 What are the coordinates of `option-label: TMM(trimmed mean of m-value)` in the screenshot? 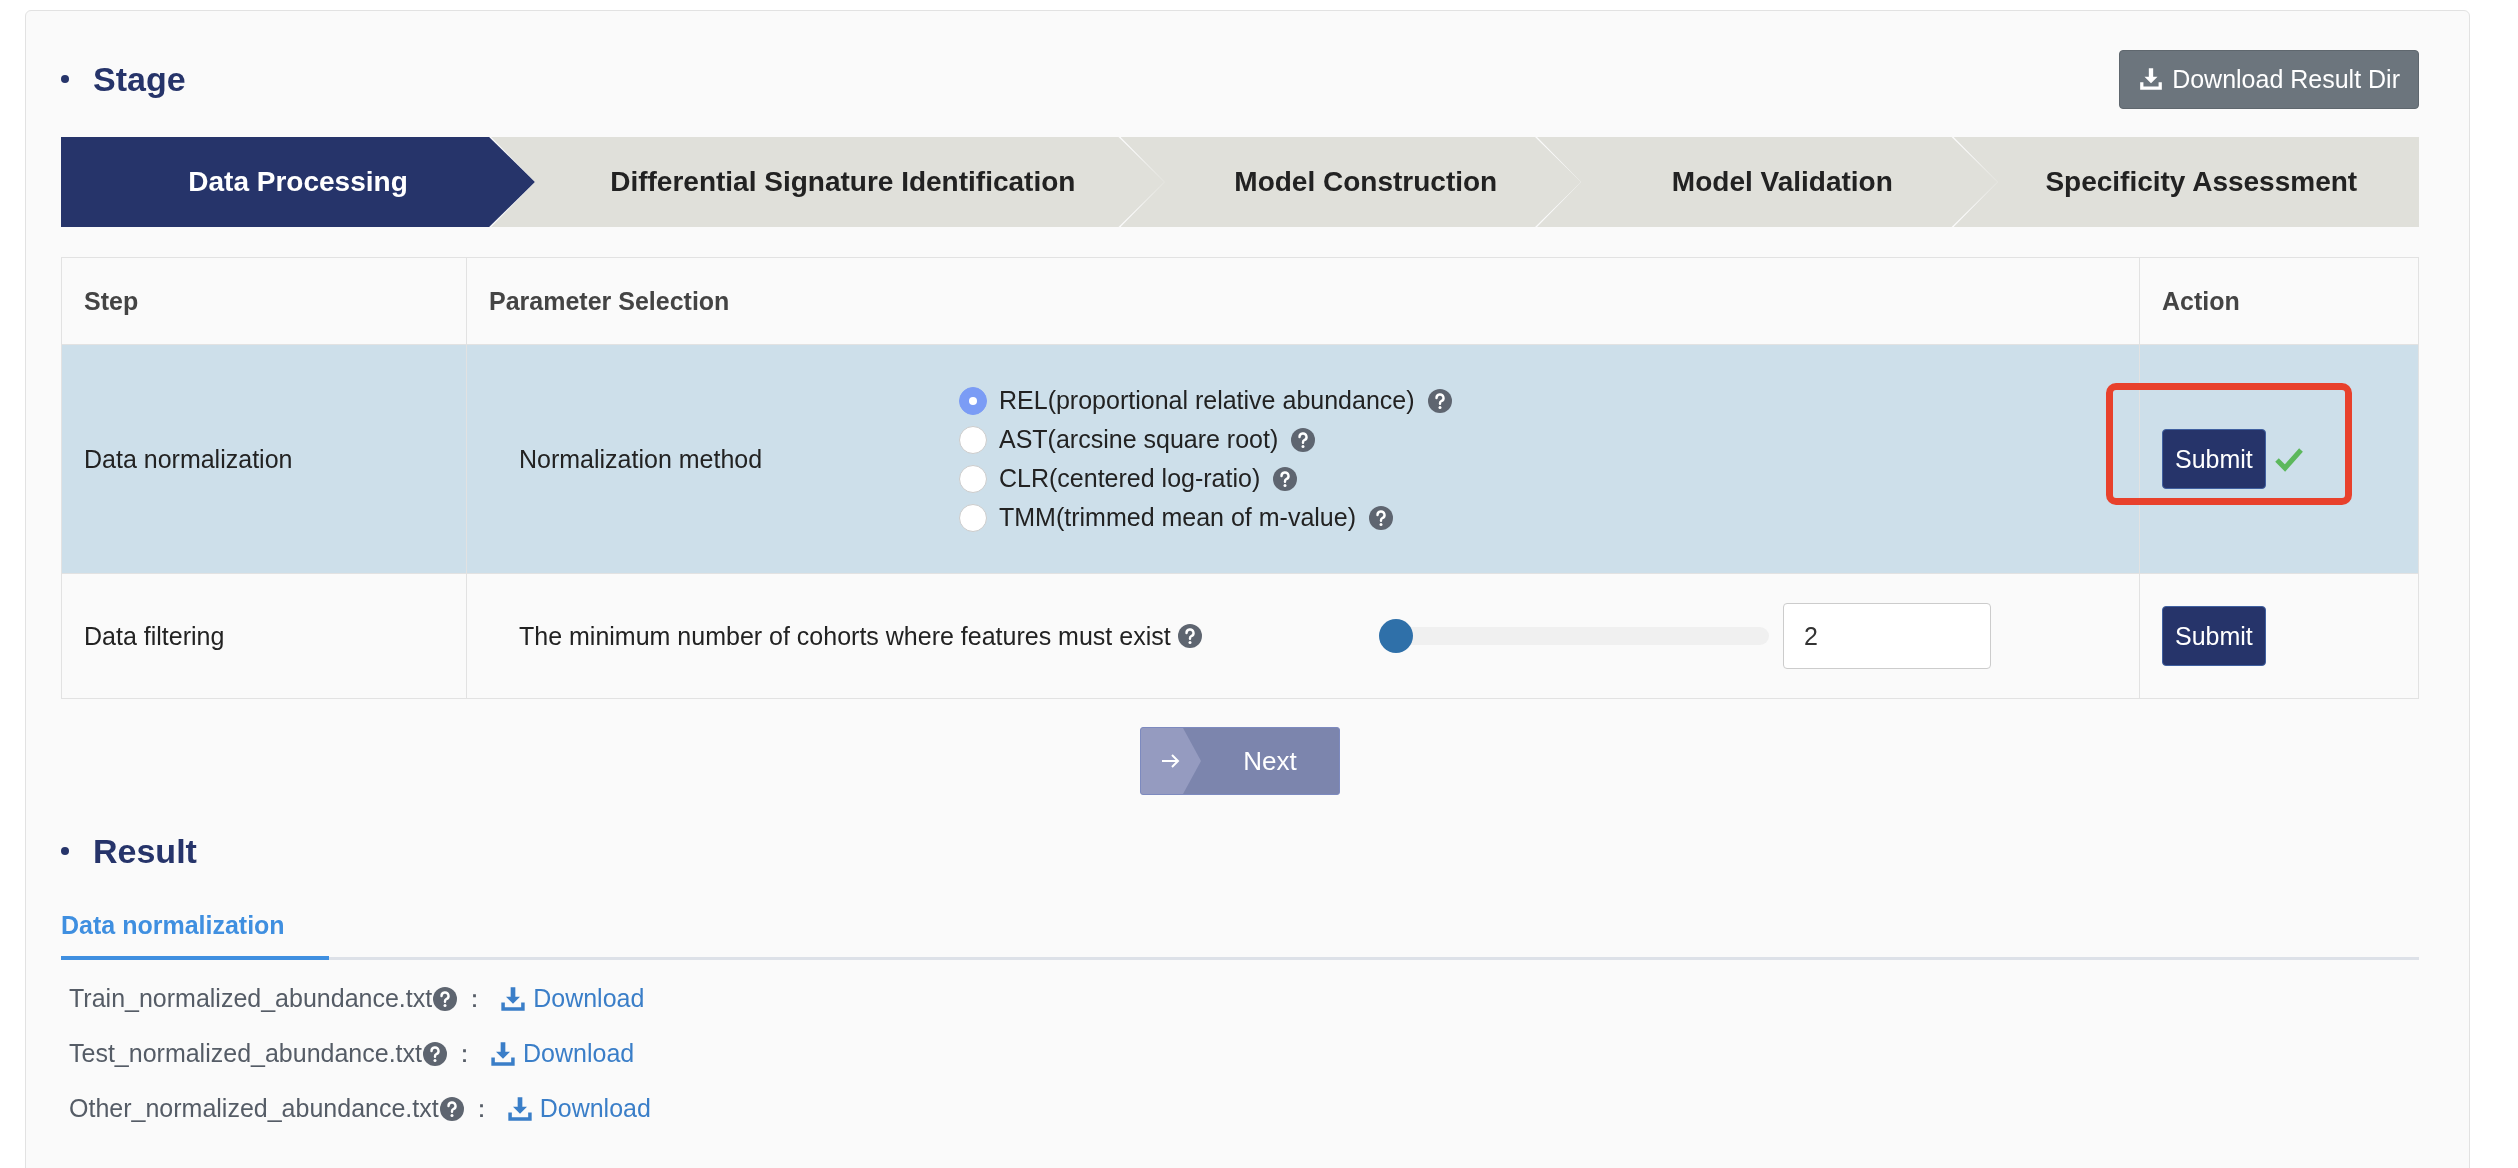 It's located at (1177, 517).